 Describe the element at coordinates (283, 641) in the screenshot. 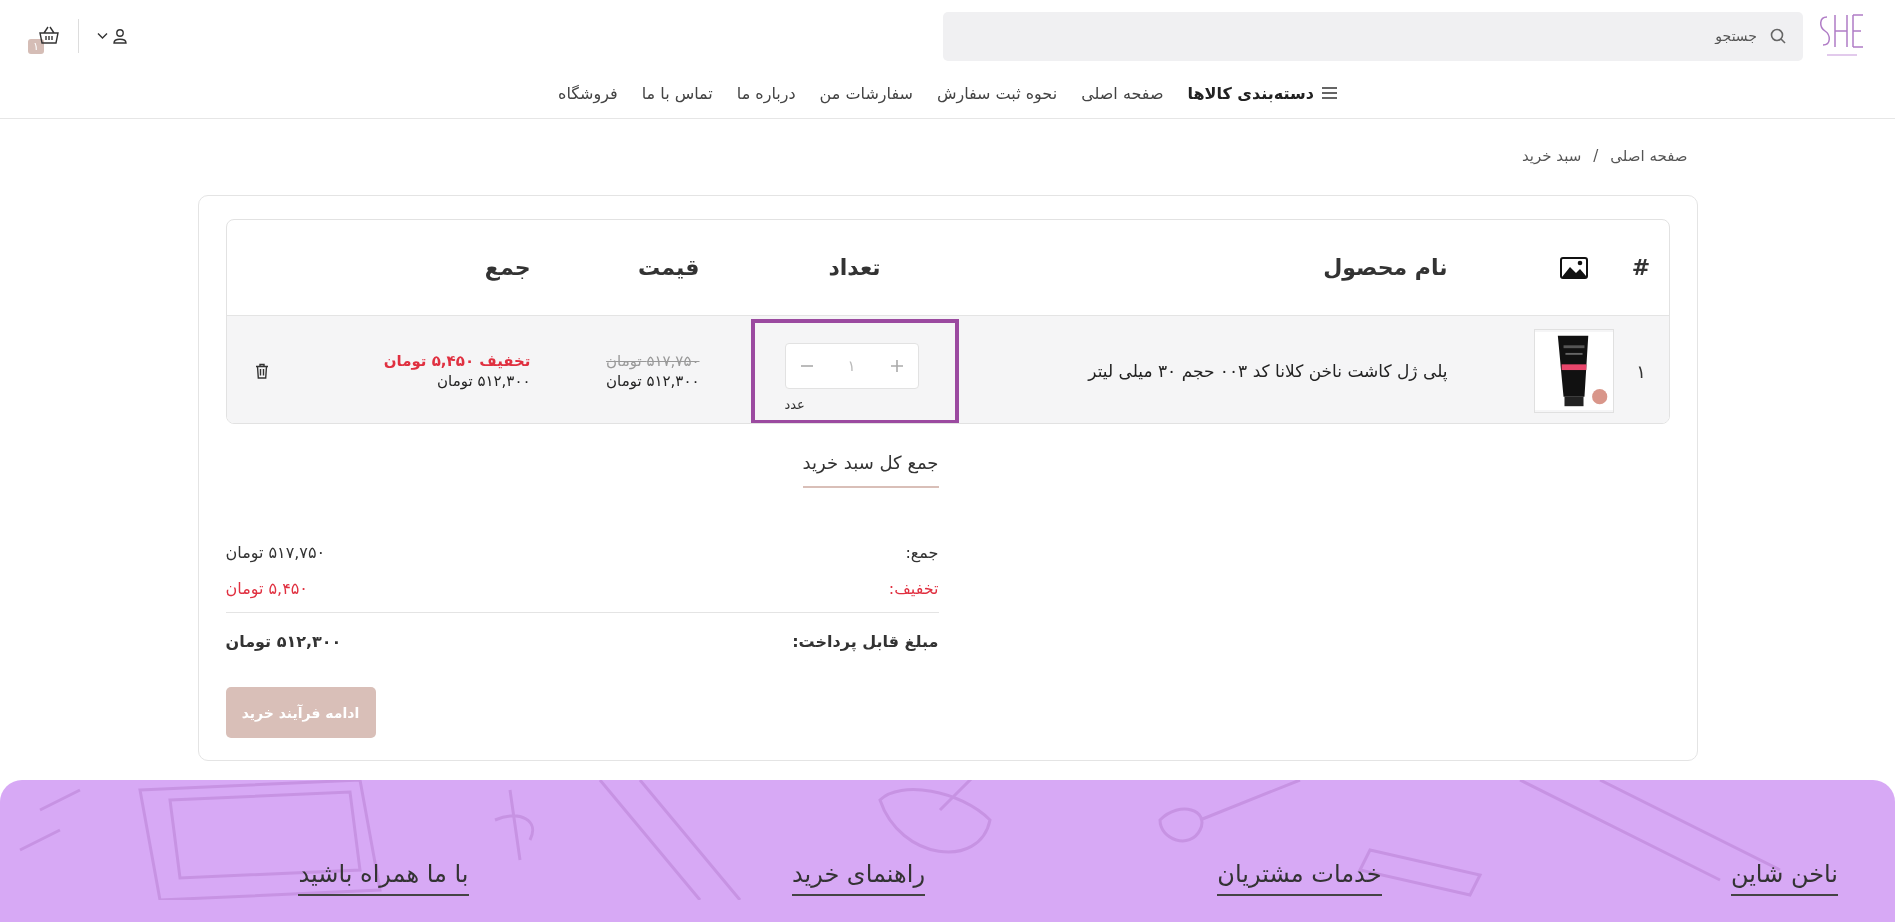

I see `summary-value: ۵۱۲,۳۰۰ تومان` at that location.